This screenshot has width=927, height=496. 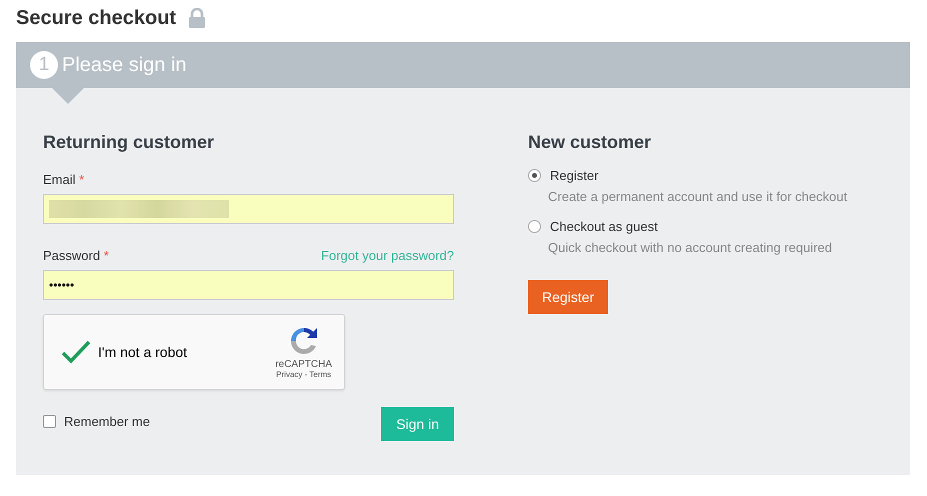 I want to click on step-title: Please sign in, so click(x=124, y=65).